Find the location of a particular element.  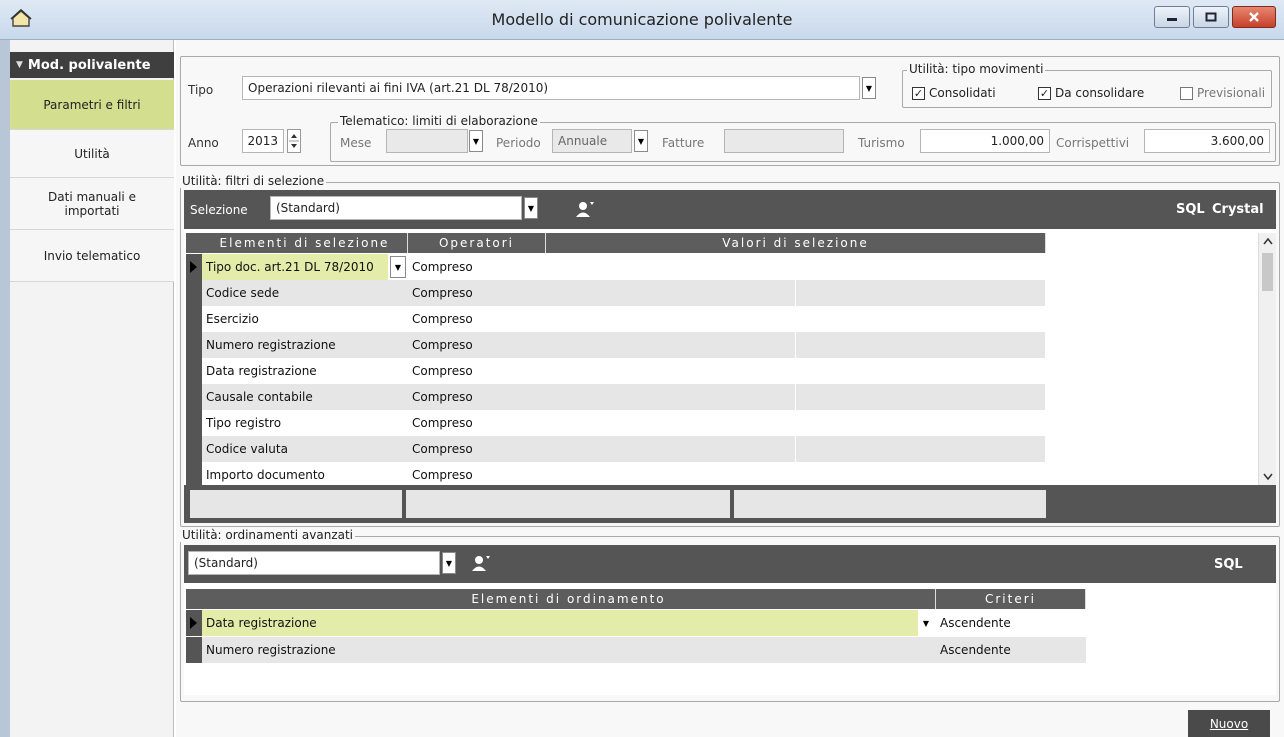

minimize-button is located at coordinates (1172, 17).